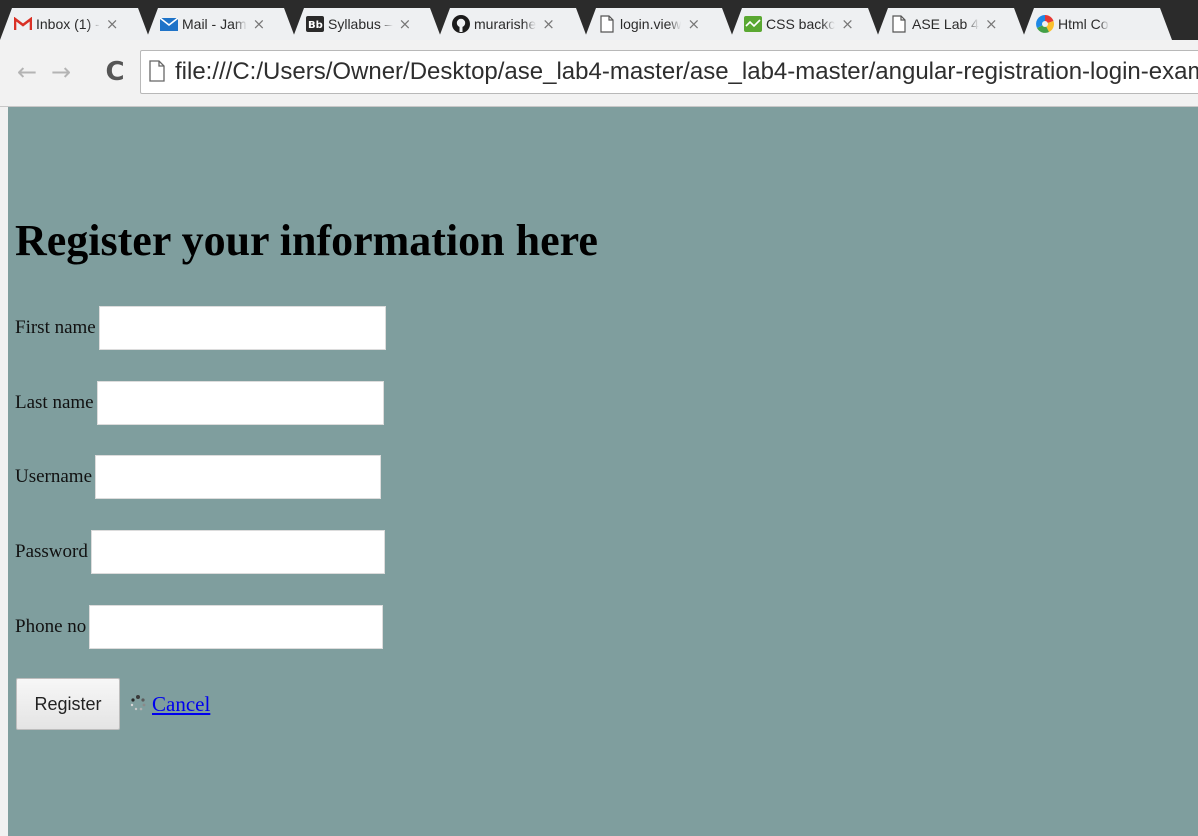 The height and width of the screenshot is (836, 1198). What do you see at coordinates (54, 402) in the screenshot?
I see `last-name-label: Last name` at bounding box center [54, 402].